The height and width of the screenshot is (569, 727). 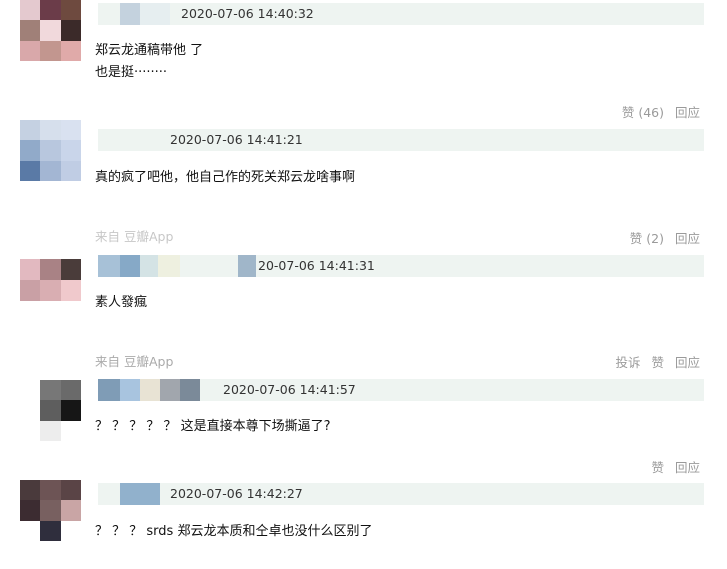 What do you see at coordinates (236, 493) in the screenshot?
I see `comment-timestamp: 2020-07-06 14:42:27` at bounding box center [236, 493].